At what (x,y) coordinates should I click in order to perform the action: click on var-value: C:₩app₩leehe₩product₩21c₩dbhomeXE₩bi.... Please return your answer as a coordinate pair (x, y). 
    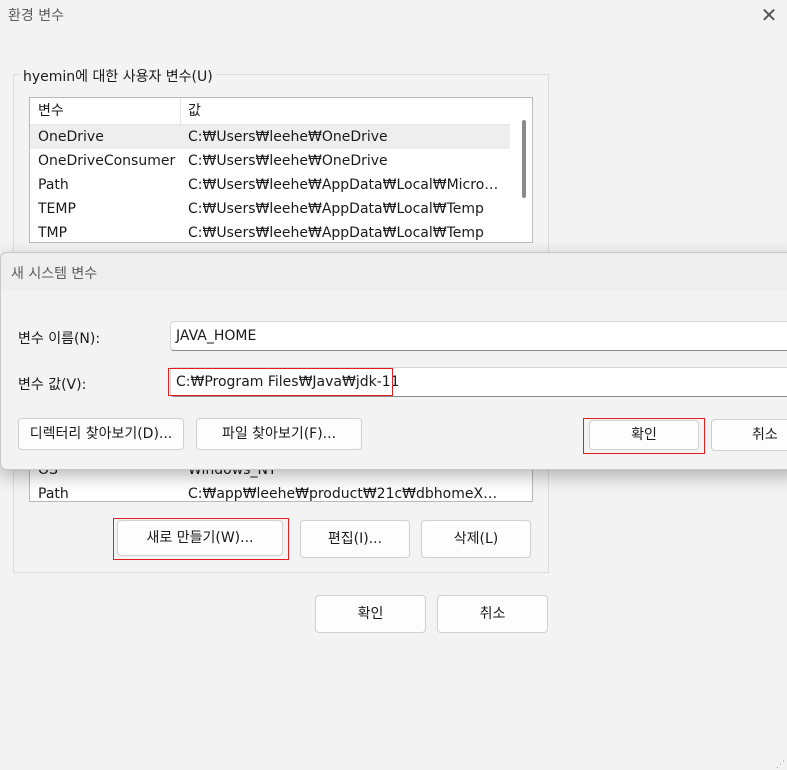
    Looking at the image, I should click on (344, 494).